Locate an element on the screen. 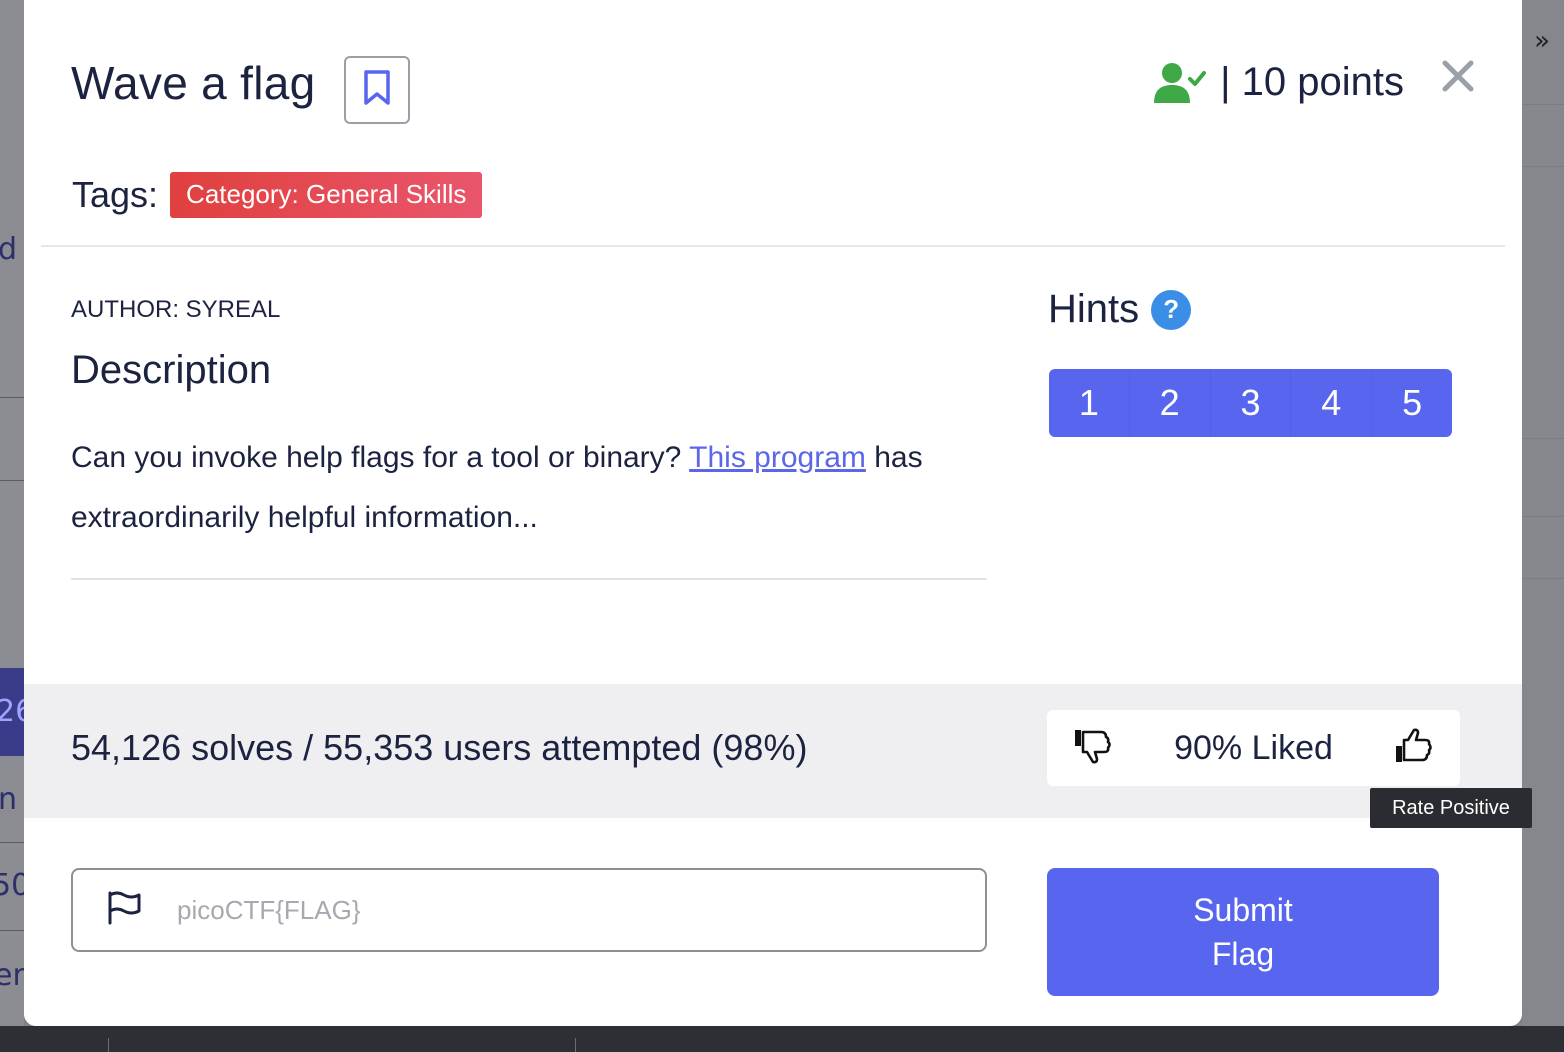 Image resolution: width=1564 pixels, height=1052 pixels. bookmark-button is located at coordinates (377, 90).